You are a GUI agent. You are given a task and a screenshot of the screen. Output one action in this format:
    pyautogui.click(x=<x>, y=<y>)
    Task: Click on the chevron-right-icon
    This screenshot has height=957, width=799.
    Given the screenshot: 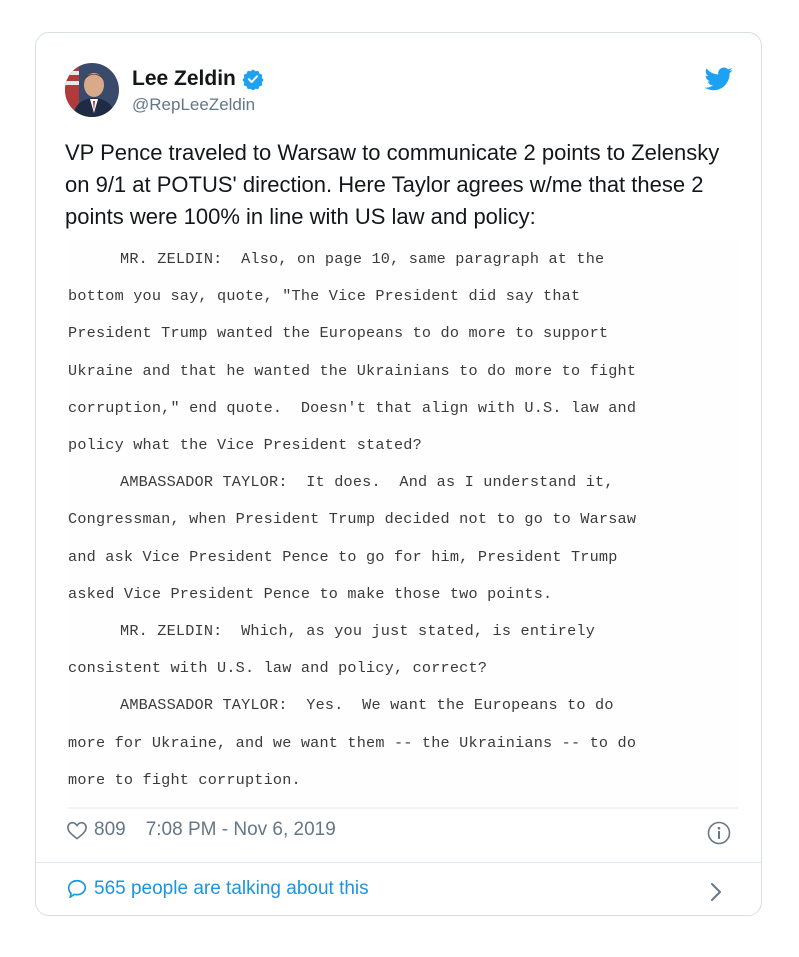 What is the action you would take?
    pyautogui.click(x=716, y=892)
    